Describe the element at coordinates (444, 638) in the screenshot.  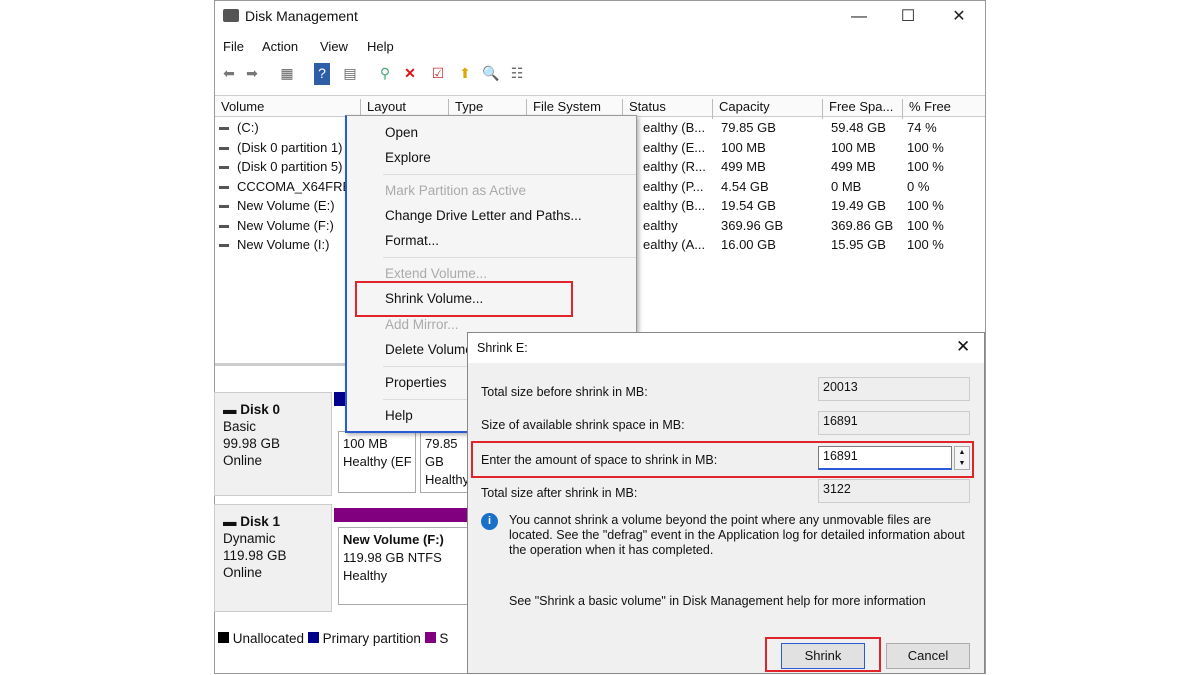
I see `legend-spanned: S` at that location.